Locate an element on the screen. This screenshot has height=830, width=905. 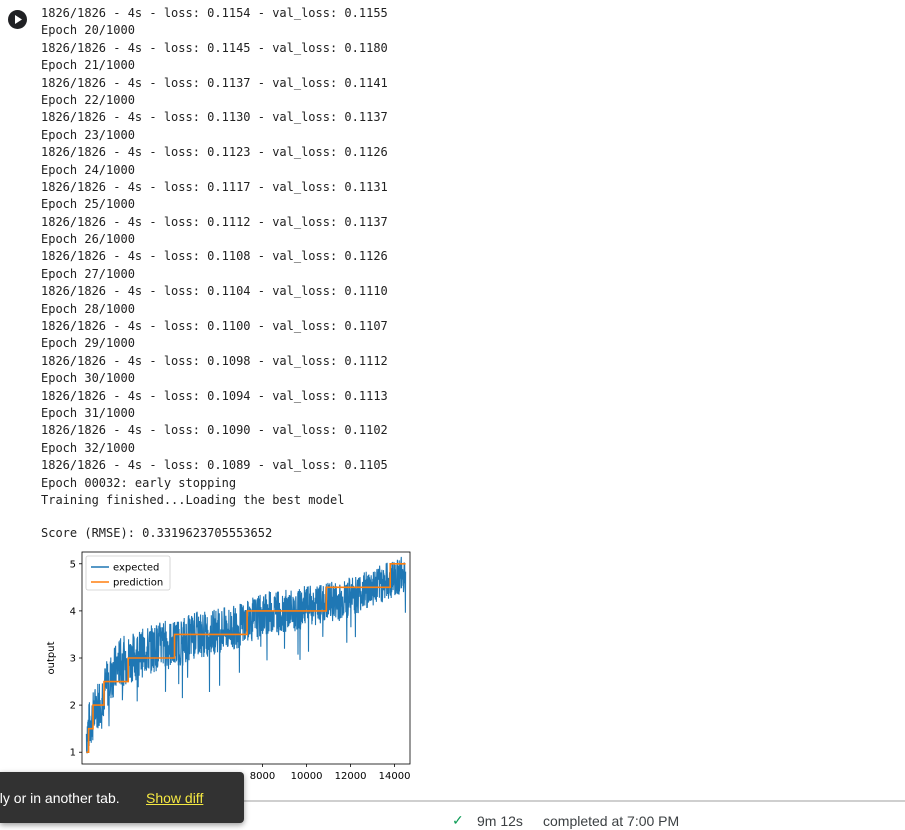
completion-status: completed at 7:00 PM is located at coordinates (611, 821).